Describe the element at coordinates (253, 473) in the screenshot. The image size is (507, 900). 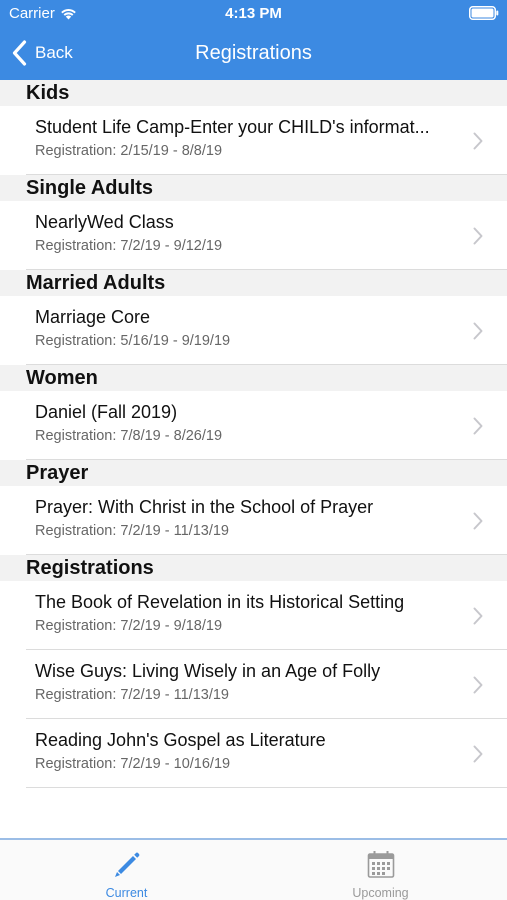
I see `section-header: Prayer` at that location.